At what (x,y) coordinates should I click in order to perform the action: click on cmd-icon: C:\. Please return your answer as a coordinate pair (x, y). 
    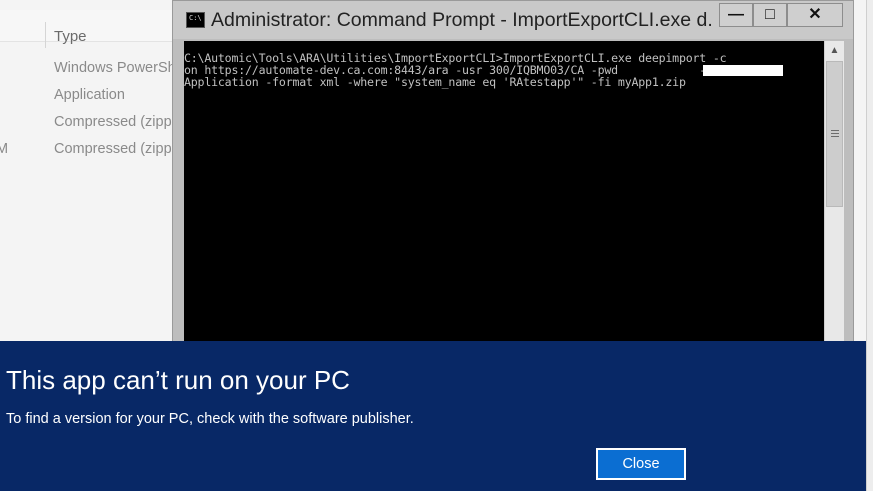
    Looking at the image, I should click on (195, 20).